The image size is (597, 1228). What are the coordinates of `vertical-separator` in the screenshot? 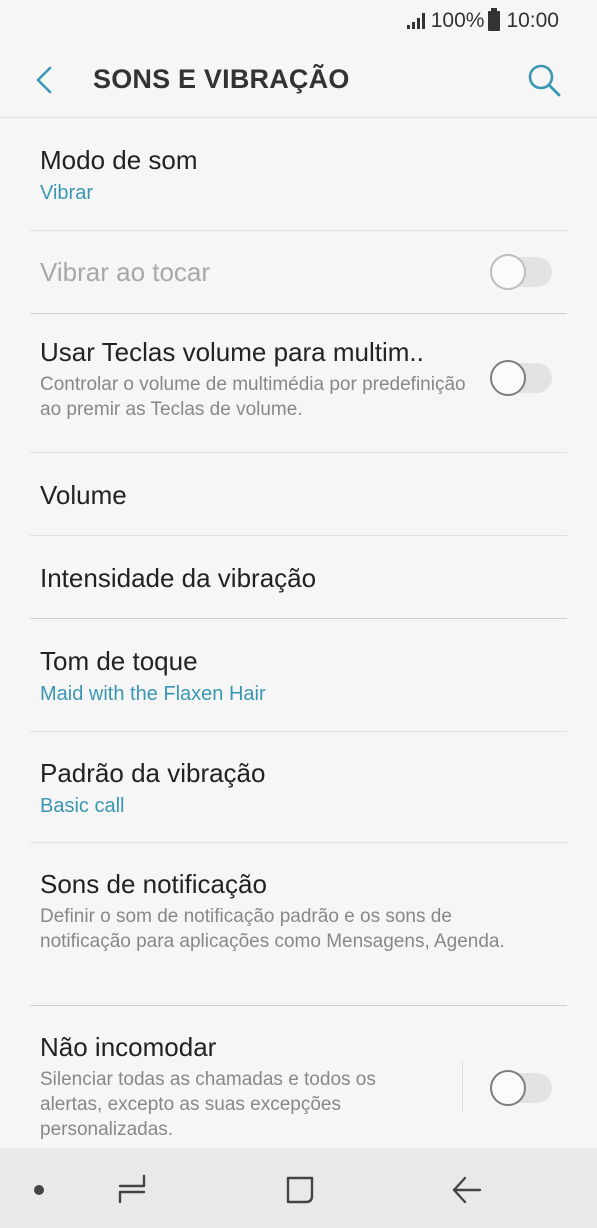 It's located at (462, 1087).